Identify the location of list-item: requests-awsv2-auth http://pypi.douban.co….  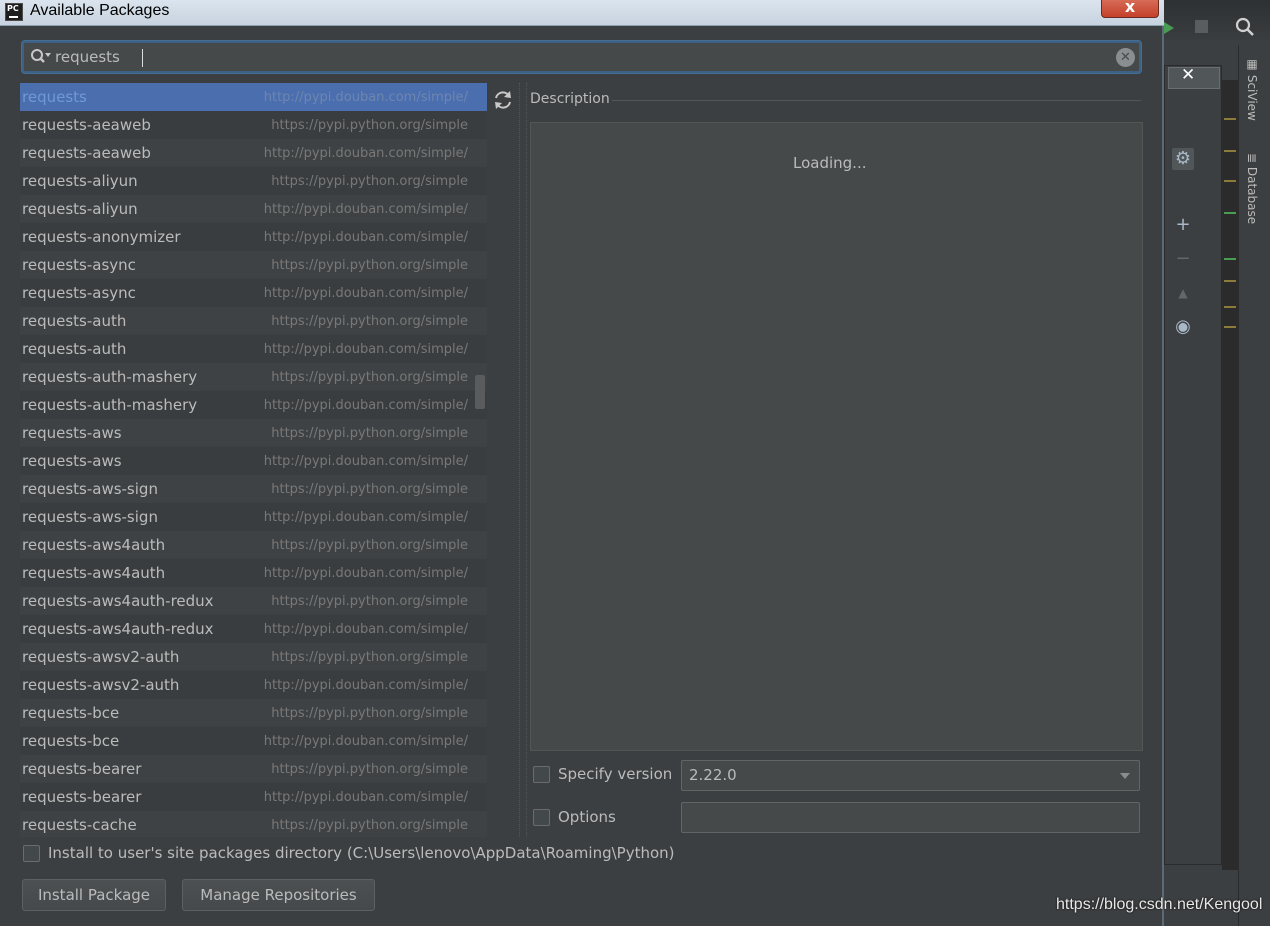
(253, 685).